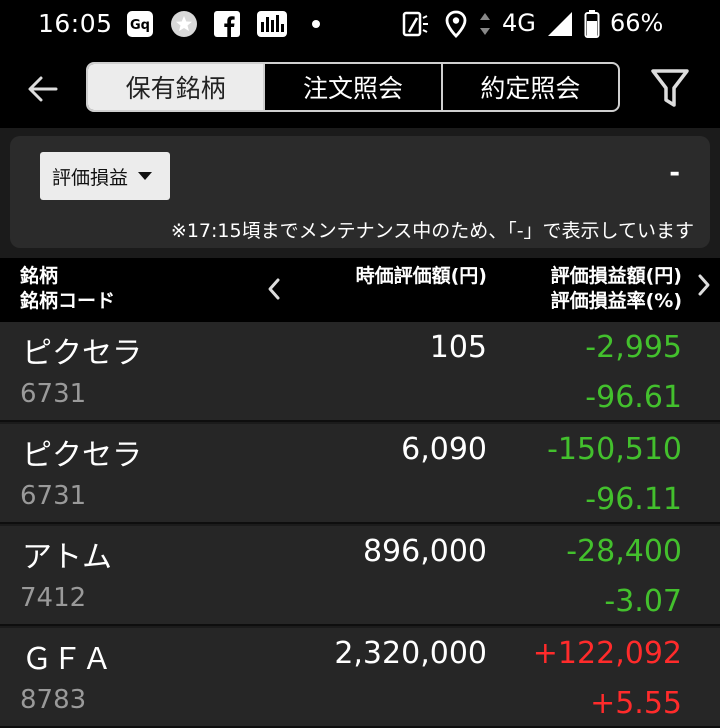  I want to click on summary-card: 評価損益 - ※17:15頃までメンテナンス中のため、「-」で表示しています, so click(360, 192).